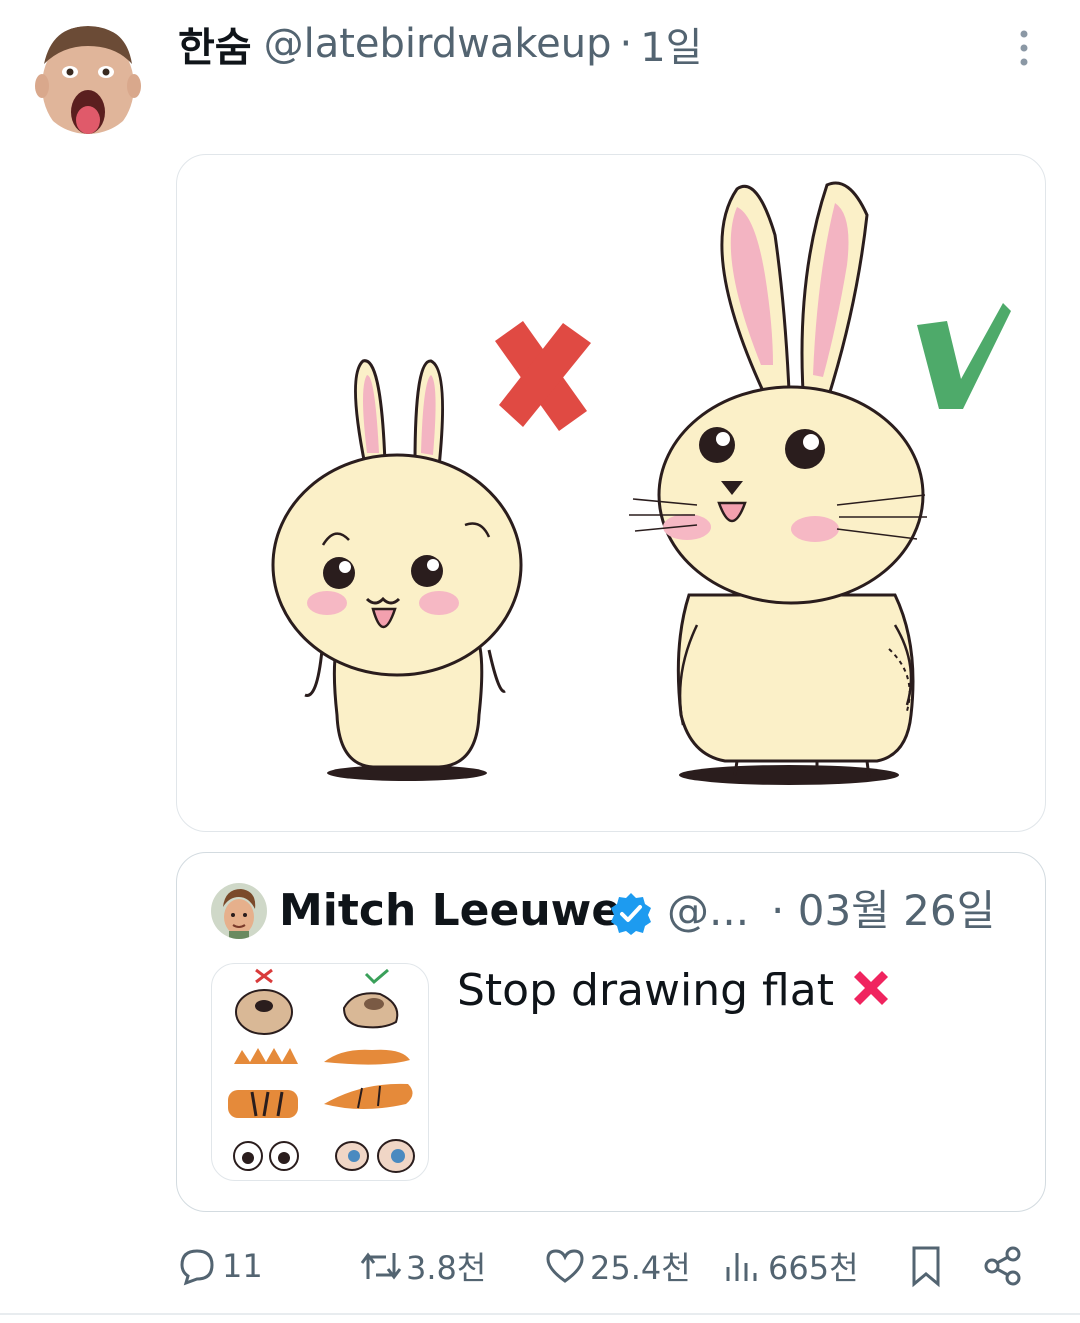 The image size is (1080, 1323). What do you see at coordinates (631, 913) in the screenshot?
I see `verified-badge-icon` at bounding box center [631, 913].